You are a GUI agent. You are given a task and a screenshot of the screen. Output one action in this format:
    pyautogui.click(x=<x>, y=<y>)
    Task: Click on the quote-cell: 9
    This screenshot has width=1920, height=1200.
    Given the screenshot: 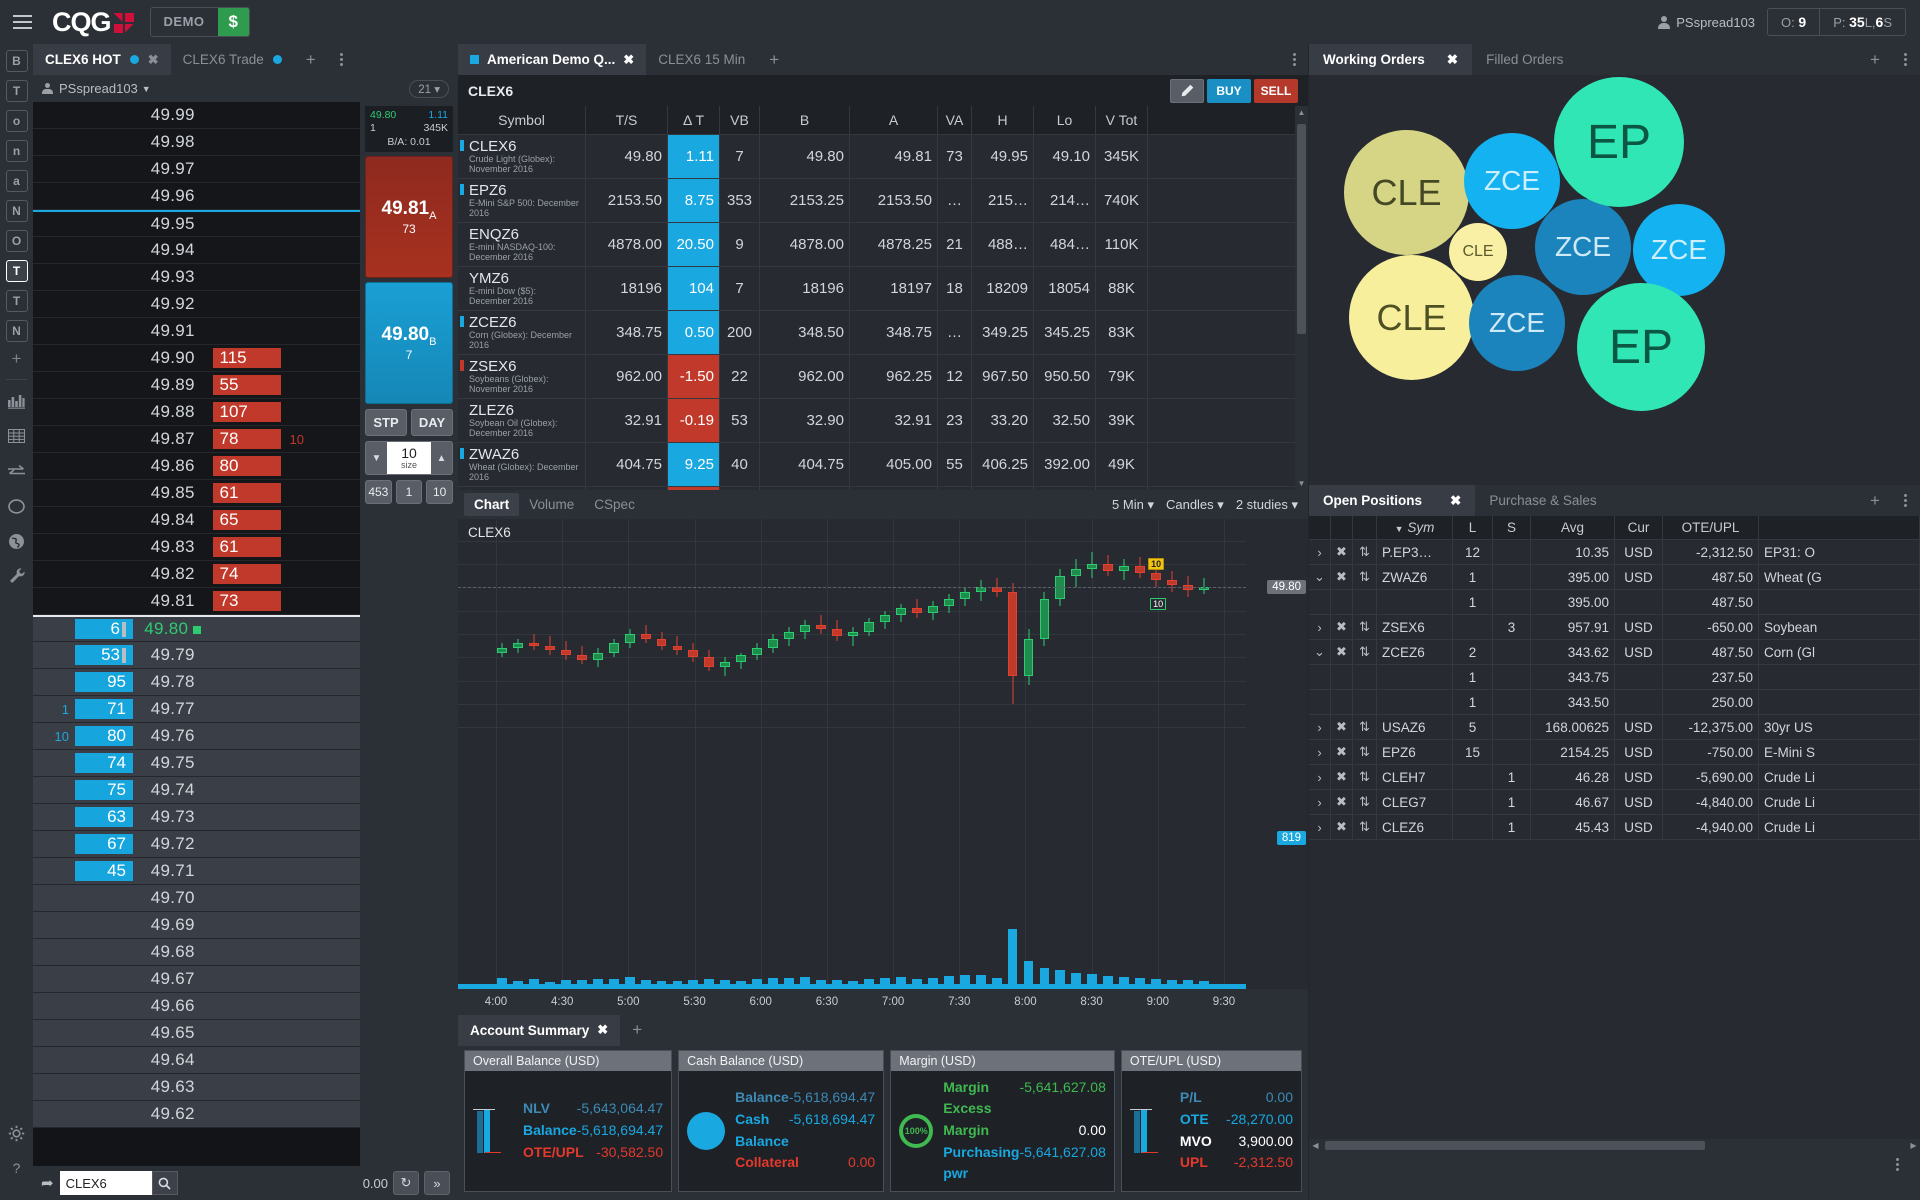 What is the action you would take?
    pyautogui.click(x=740, y=245)
    